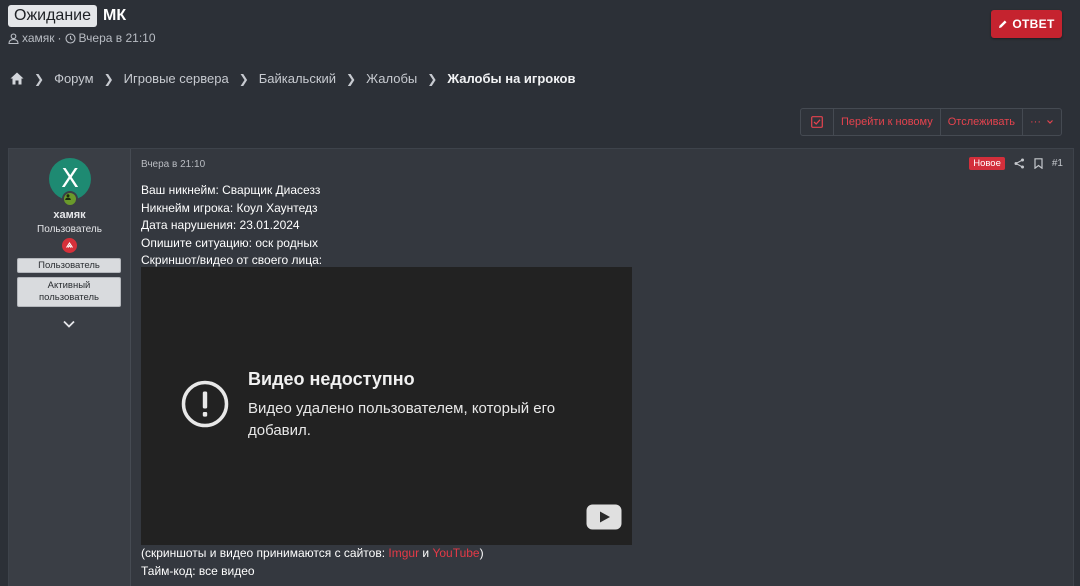 Image resolution: width=1080 pixels, height=586 pixels. Describe the element at coordinates (391, 78) in the screenshot. I see `breadcrumb-complaints: Жалобы` at that location.